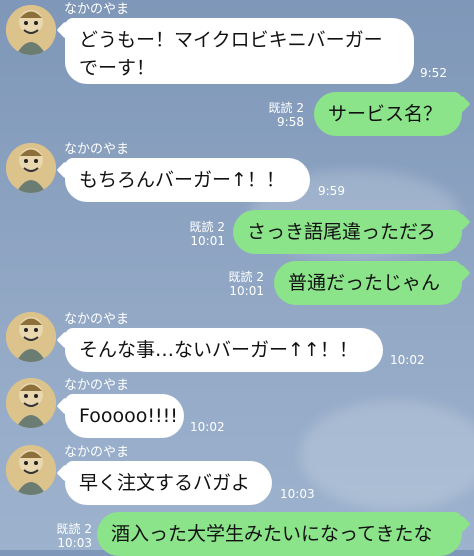 The width and height of the screenshot is (474, 556). Describe the element at coordinates (433, 73) in the screenshot. I see `message-time: 9:52` at that location.